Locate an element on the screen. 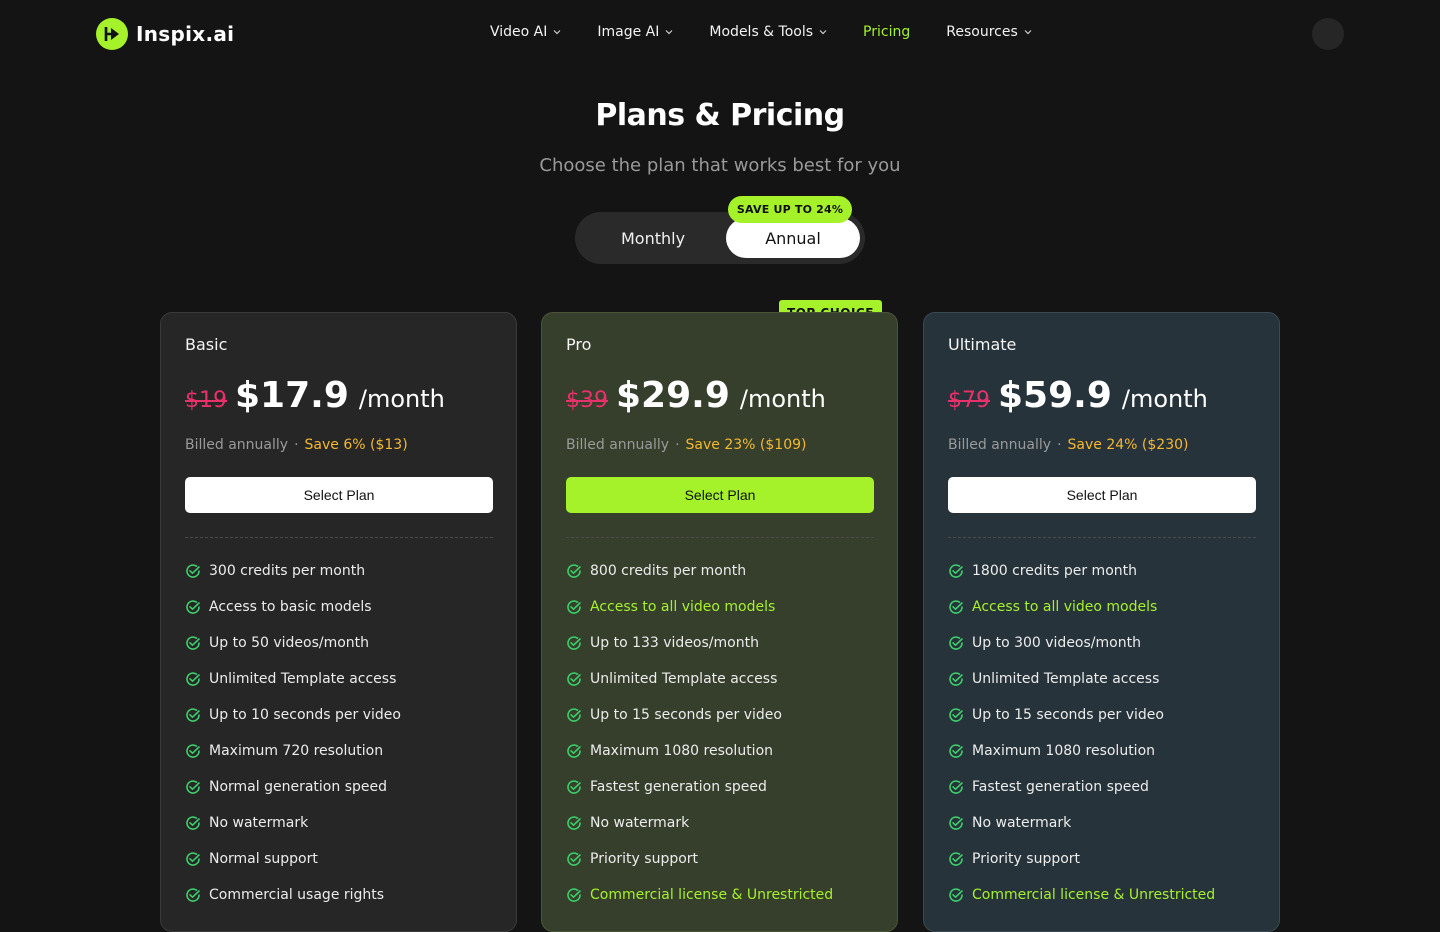 The width and height of the screenshot is (1440, 932). old-price: $19 is located at coordinates (206, 400).